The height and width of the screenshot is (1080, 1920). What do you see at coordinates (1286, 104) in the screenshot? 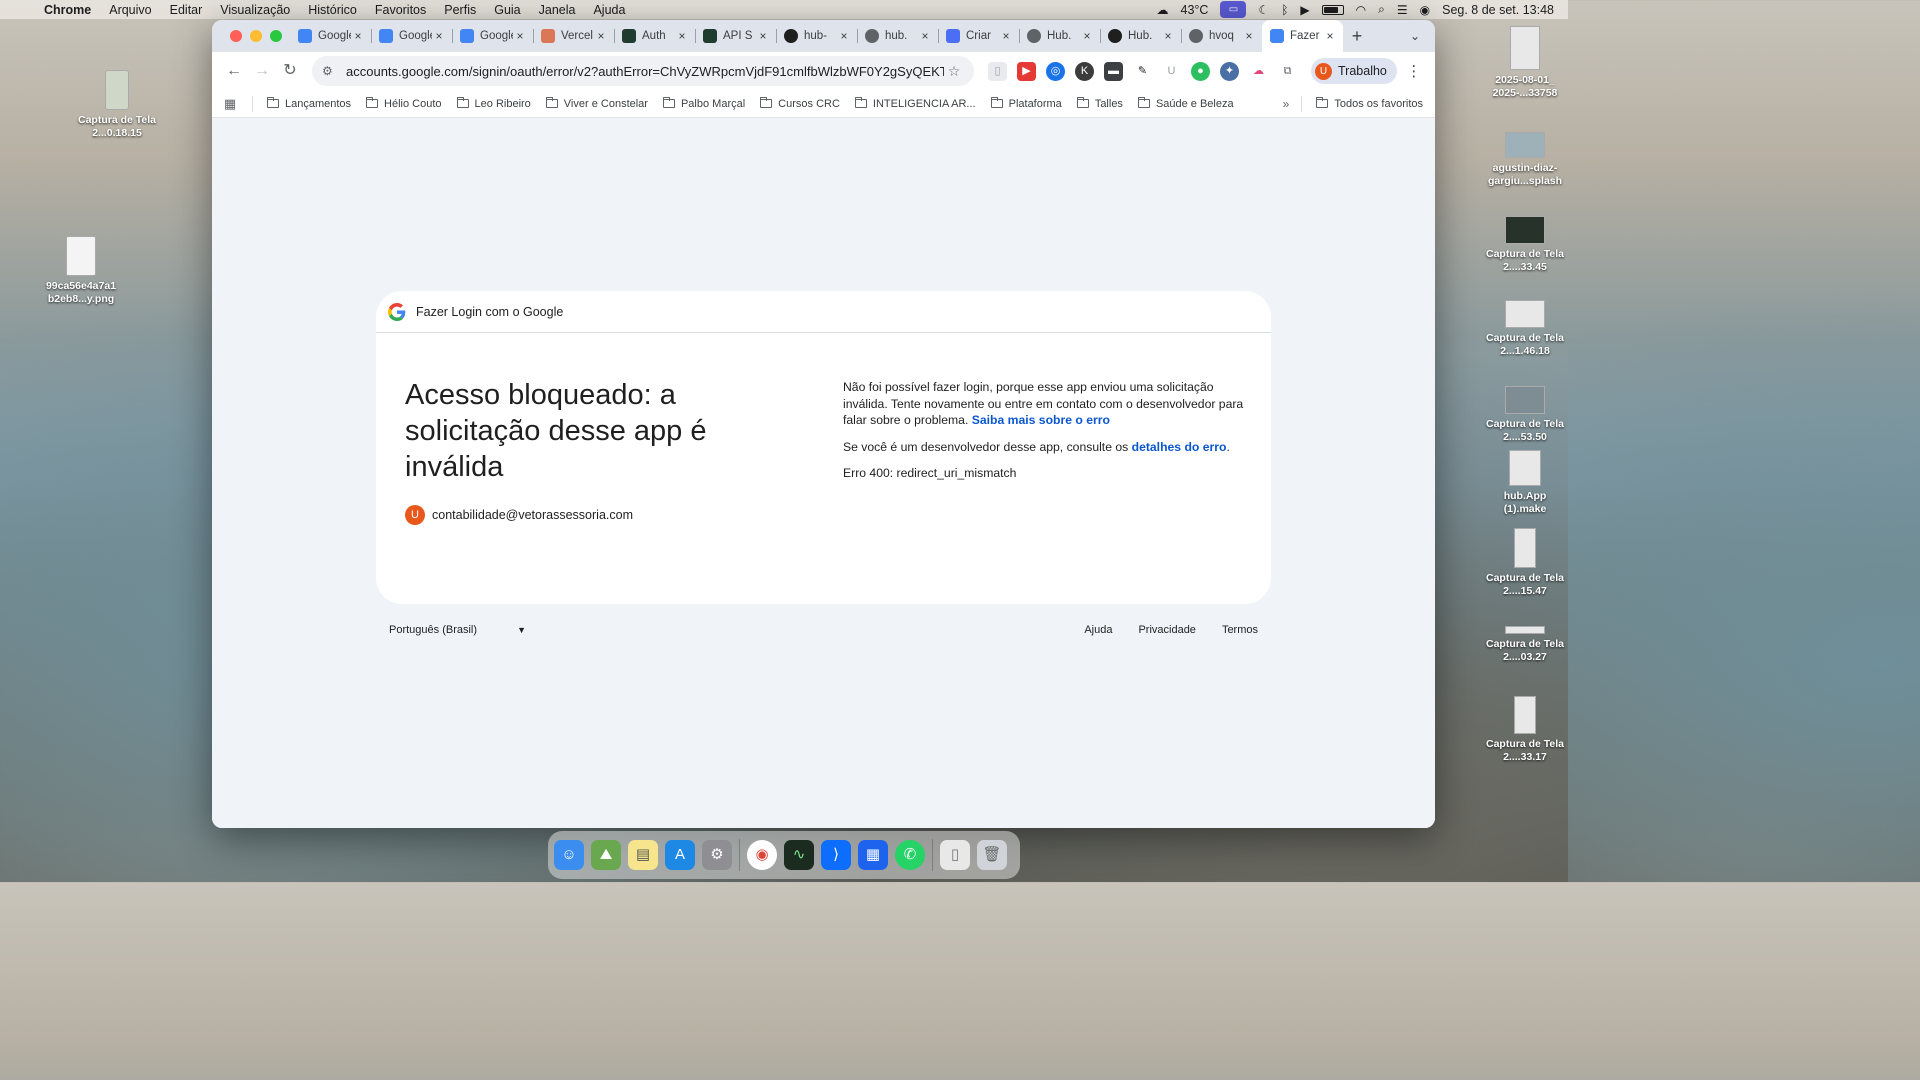
I see `more-bookmarks-icon: »` at bounding box center [1286, 104].